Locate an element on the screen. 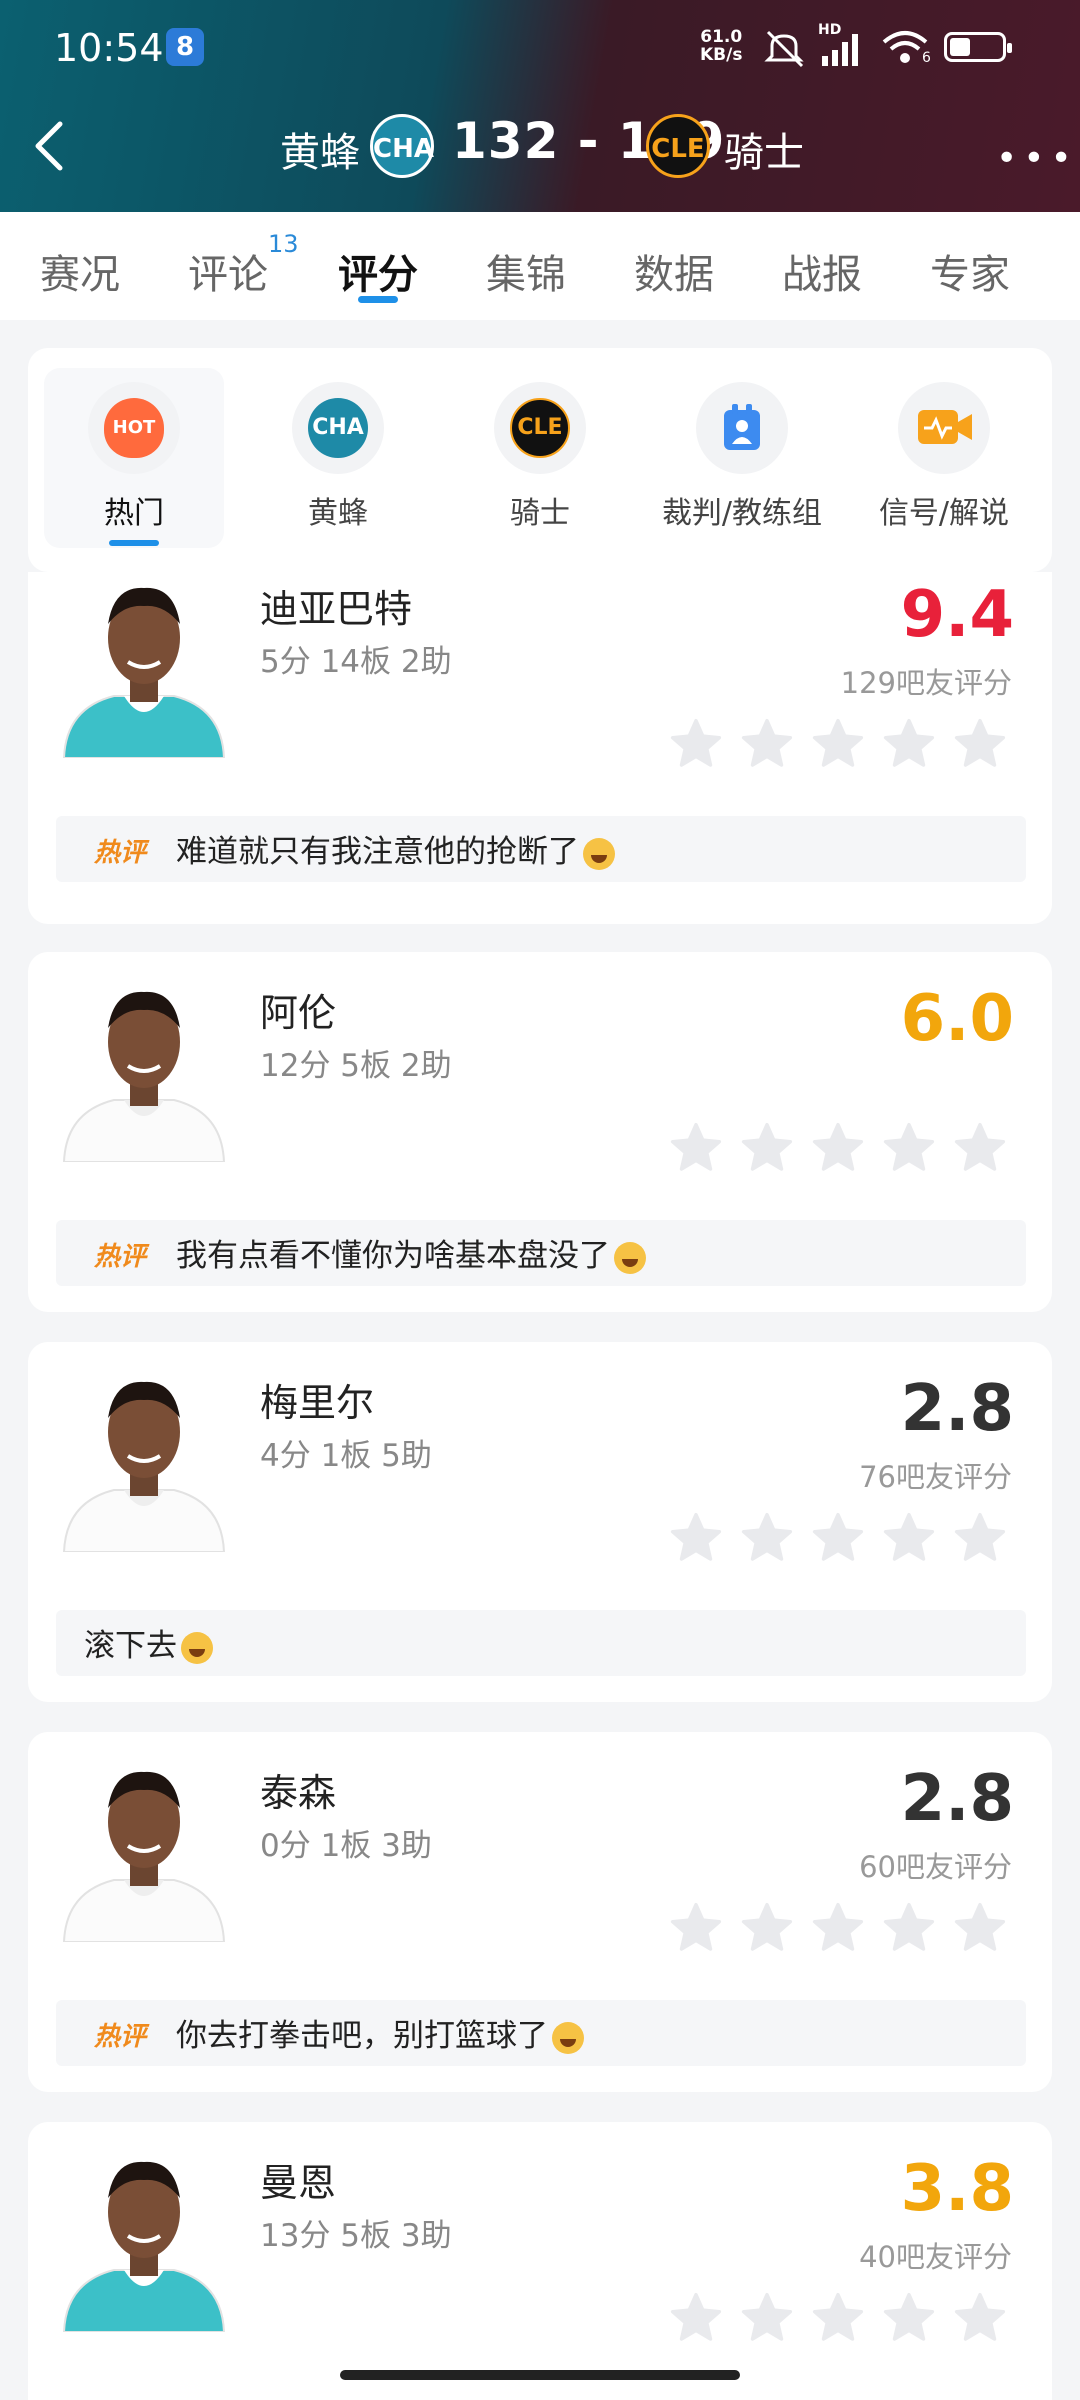 The image size is (1080, 2400). player-stats: 13分 5板 3助 is located at coordinates (356, 2236).